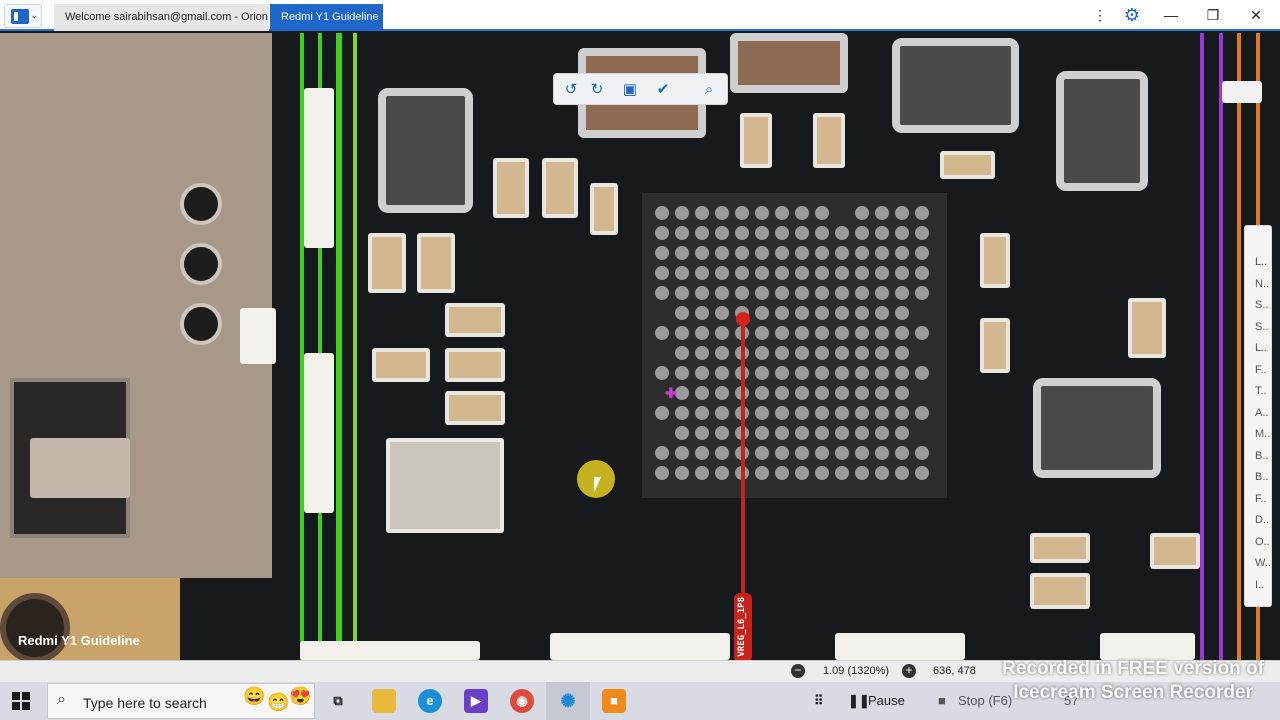  What do you see at coordinates (476, 701) in the screenshot?
I see `video-editor-icon: ▶` at bounding box center [476, 701].